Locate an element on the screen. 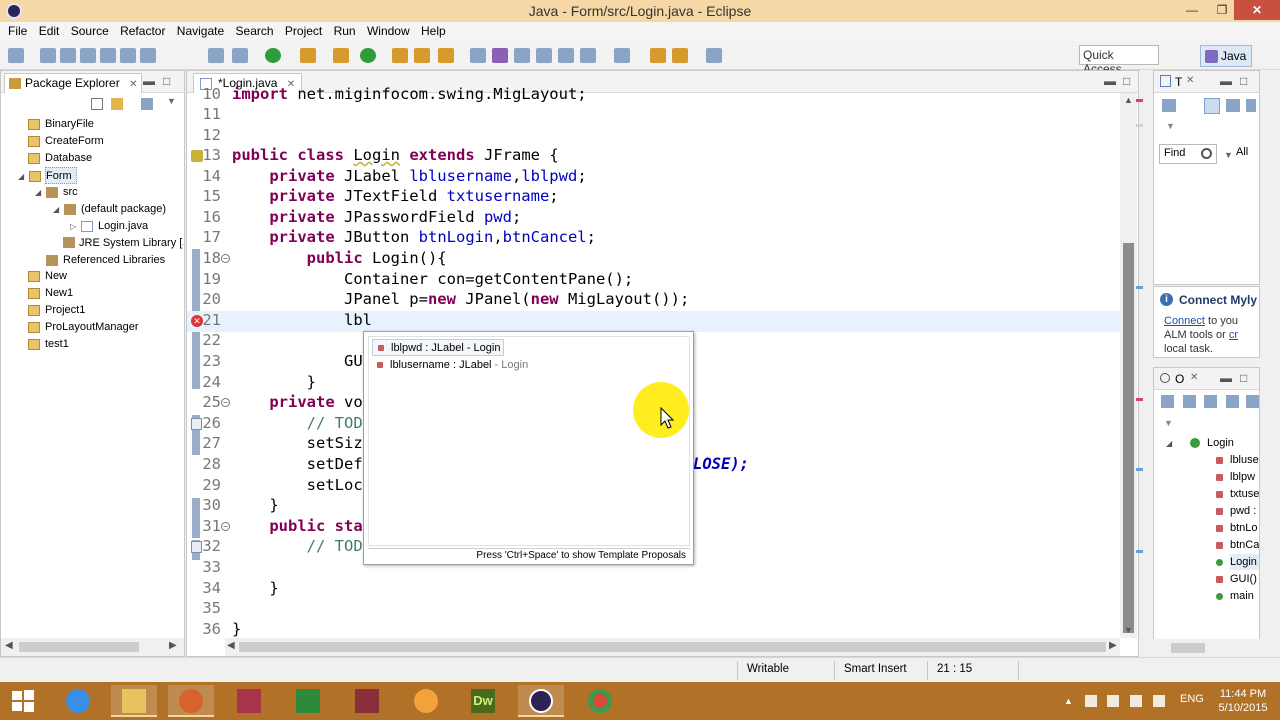 This screenshot has width=1280, height=720. right-pane-vscrollbar is located at coordinates (1271, 363).